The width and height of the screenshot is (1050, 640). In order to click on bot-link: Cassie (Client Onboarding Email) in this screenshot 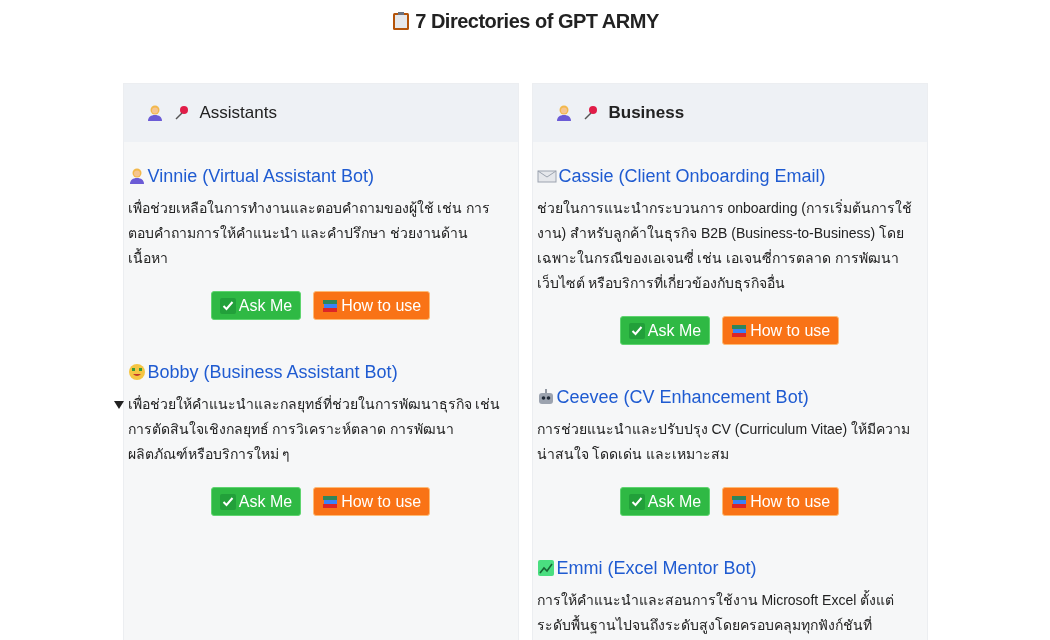, I will do `click(692, 176)`.